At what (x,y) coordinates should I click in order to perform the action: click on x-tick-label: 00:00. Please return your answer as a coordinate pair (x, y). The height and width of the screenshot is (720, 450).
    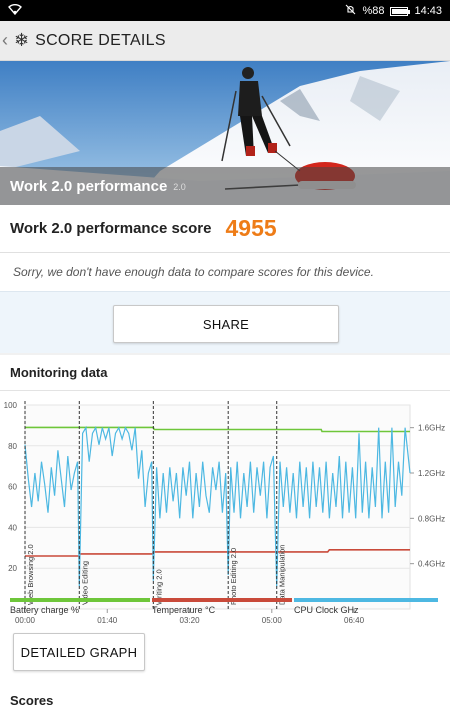
    Looking at the image, I should click on (25, 620).